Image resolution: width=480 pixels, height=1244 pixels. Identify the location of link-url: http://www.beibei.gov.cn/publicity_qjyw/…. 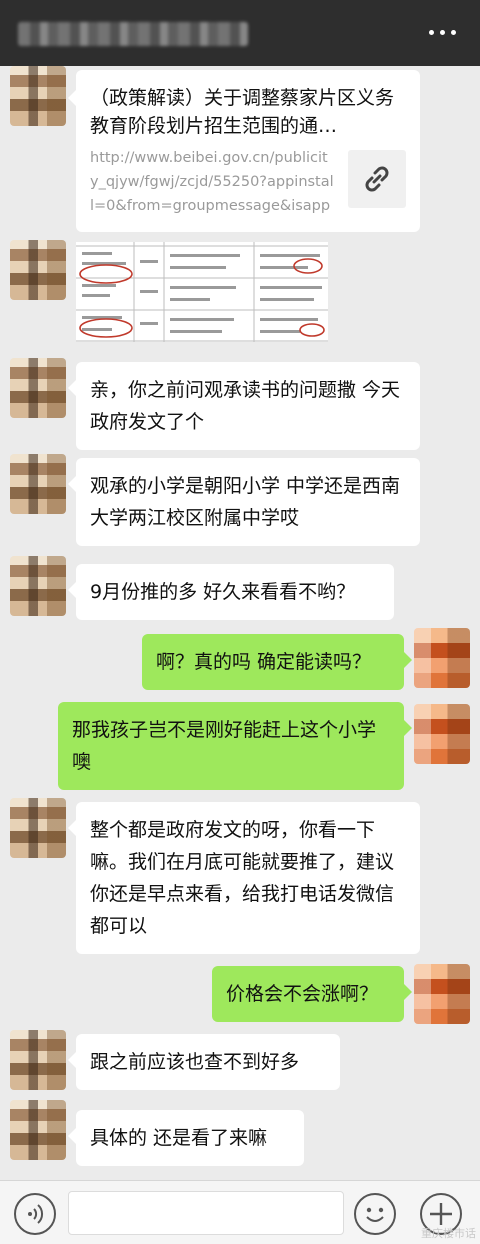
(212, 182).